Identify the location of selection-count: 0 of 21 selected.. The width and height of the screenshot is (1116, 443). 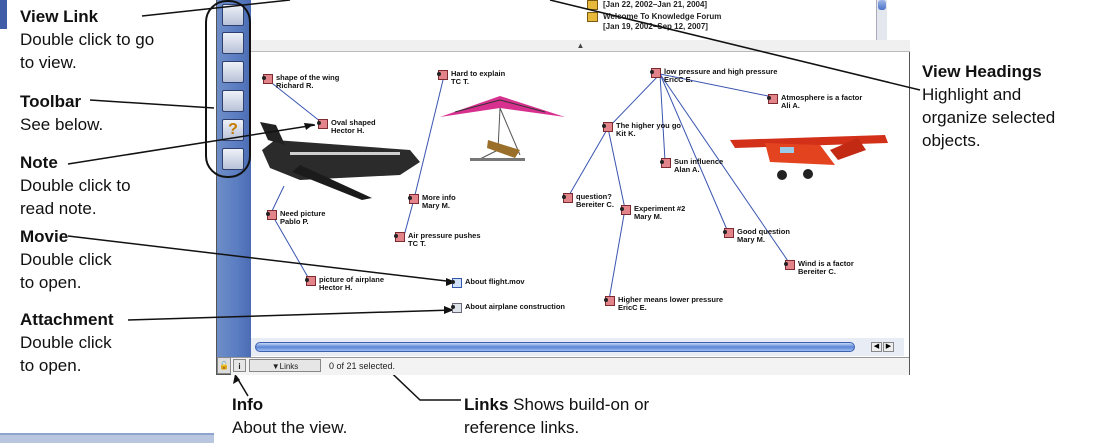
(362, 366).